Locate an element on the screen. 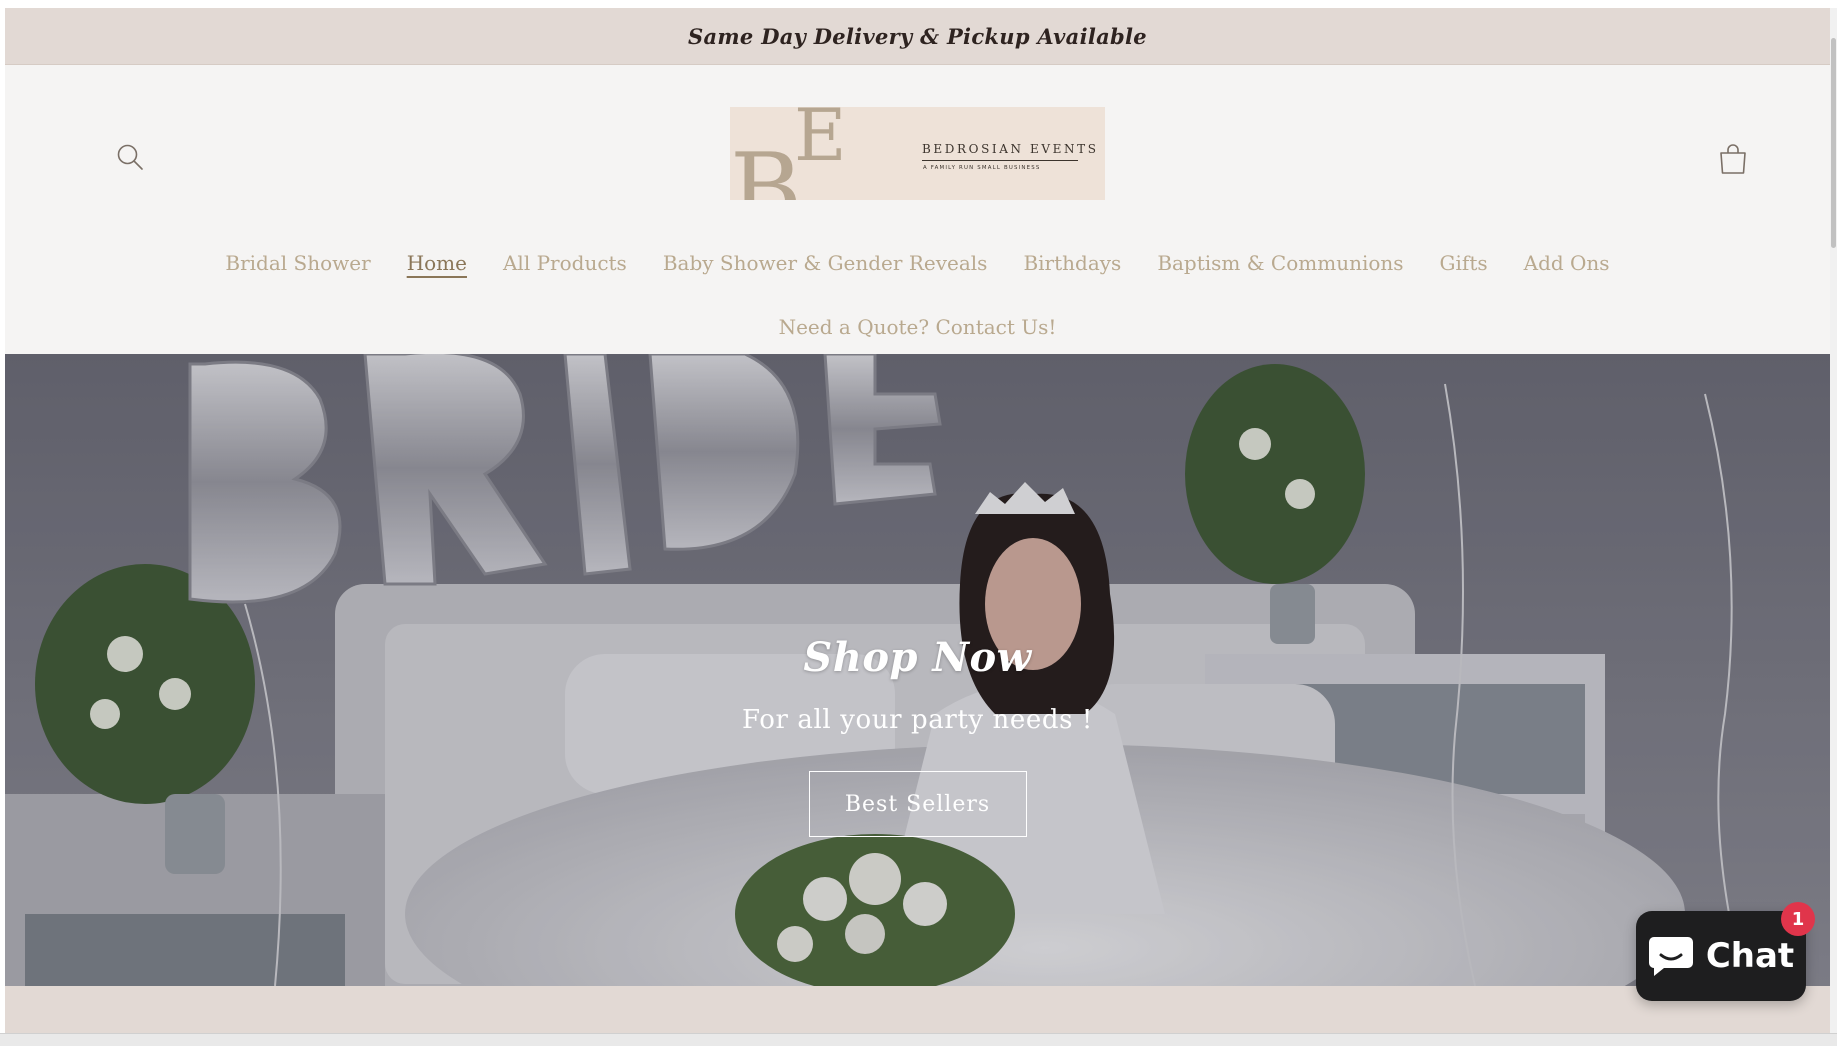 Image resolution: width=1837 pixels, height=1046 pixels. nav-item-home: Home is located at coordinates (437, 263).